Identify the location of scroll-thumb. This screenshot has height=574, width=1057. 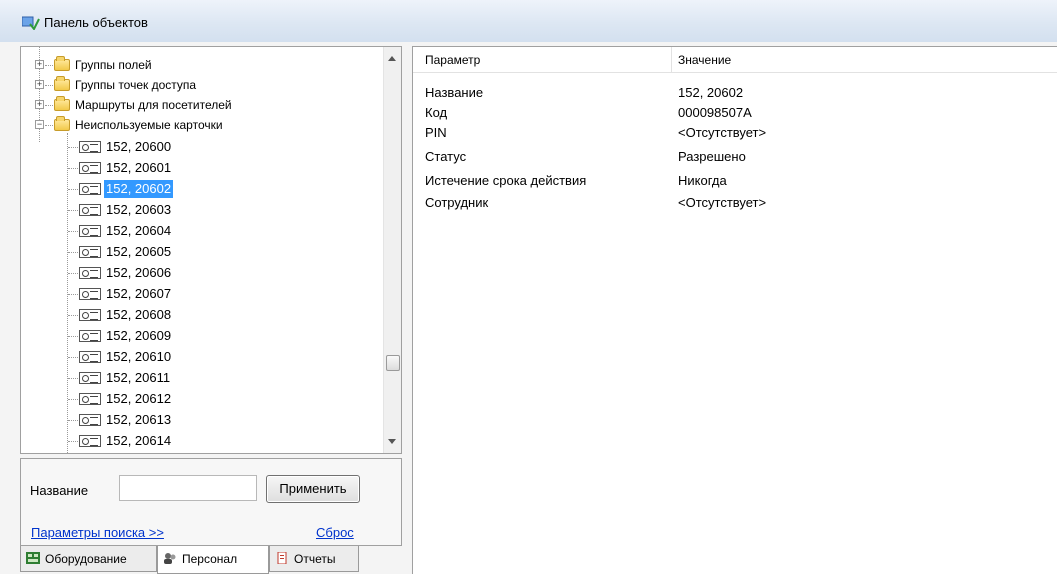
(393, 363).